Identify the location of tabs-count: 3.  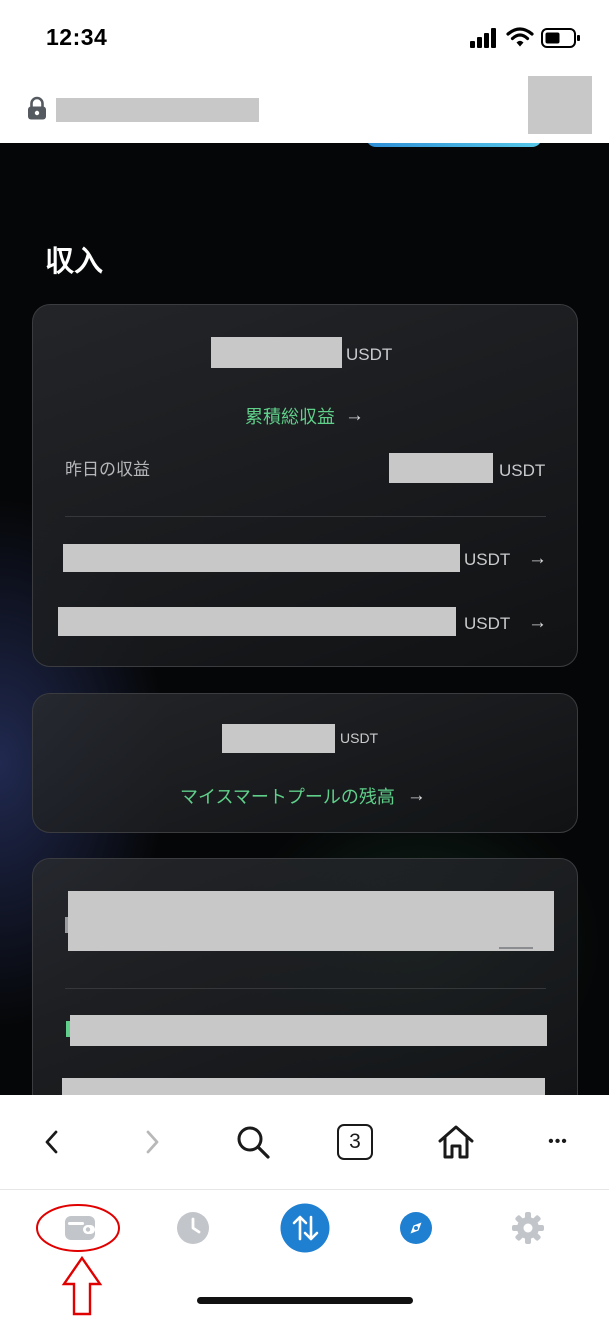
(355, 1142).